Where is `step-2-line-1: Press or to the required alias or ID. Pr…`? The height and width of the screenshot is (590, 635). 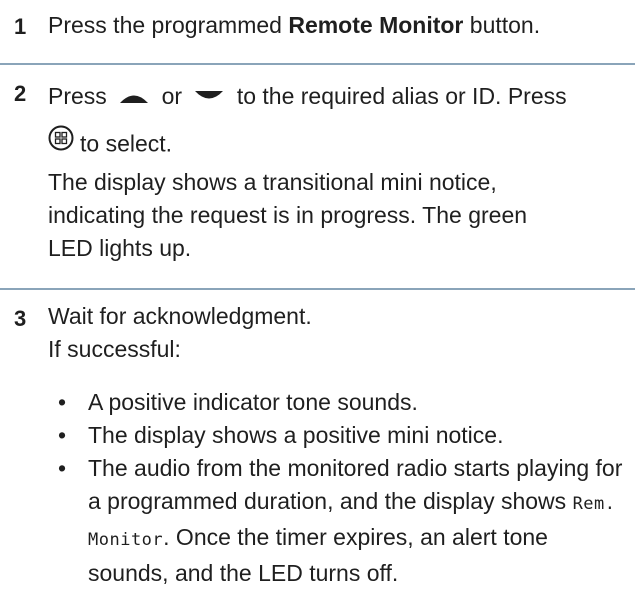 step-2-line-1: Press or to the required alias or ID. Pr… is located at coordinates (338, 98).